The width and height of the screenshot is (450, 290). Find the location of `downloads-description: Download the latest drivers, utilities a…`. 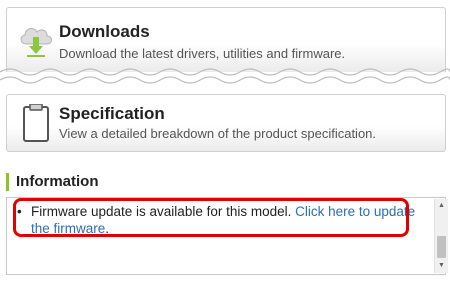

downloads-description: Download the latest drivers, utilities a… is located at coordinates (202, 53).